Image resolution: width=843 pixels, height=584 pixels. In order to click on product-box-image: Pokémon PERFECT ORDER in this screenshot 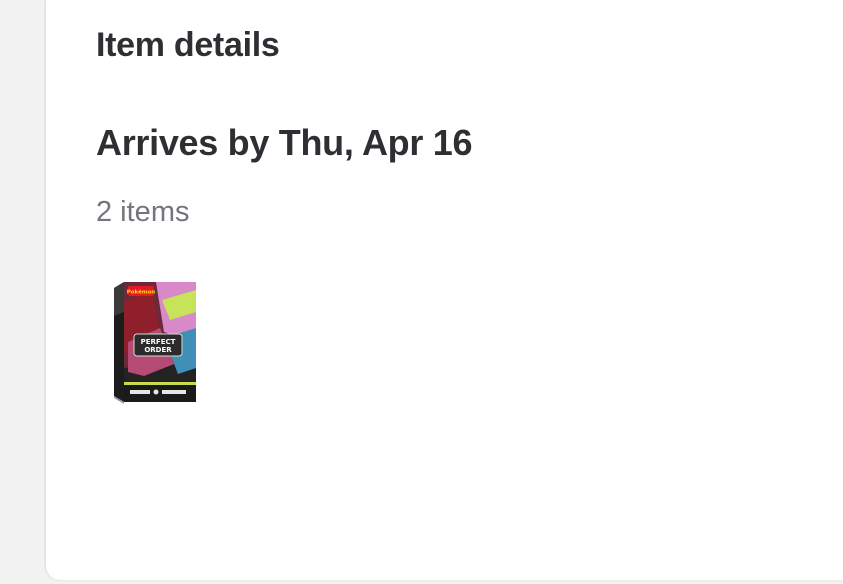, I will do `click(155, 343)`.